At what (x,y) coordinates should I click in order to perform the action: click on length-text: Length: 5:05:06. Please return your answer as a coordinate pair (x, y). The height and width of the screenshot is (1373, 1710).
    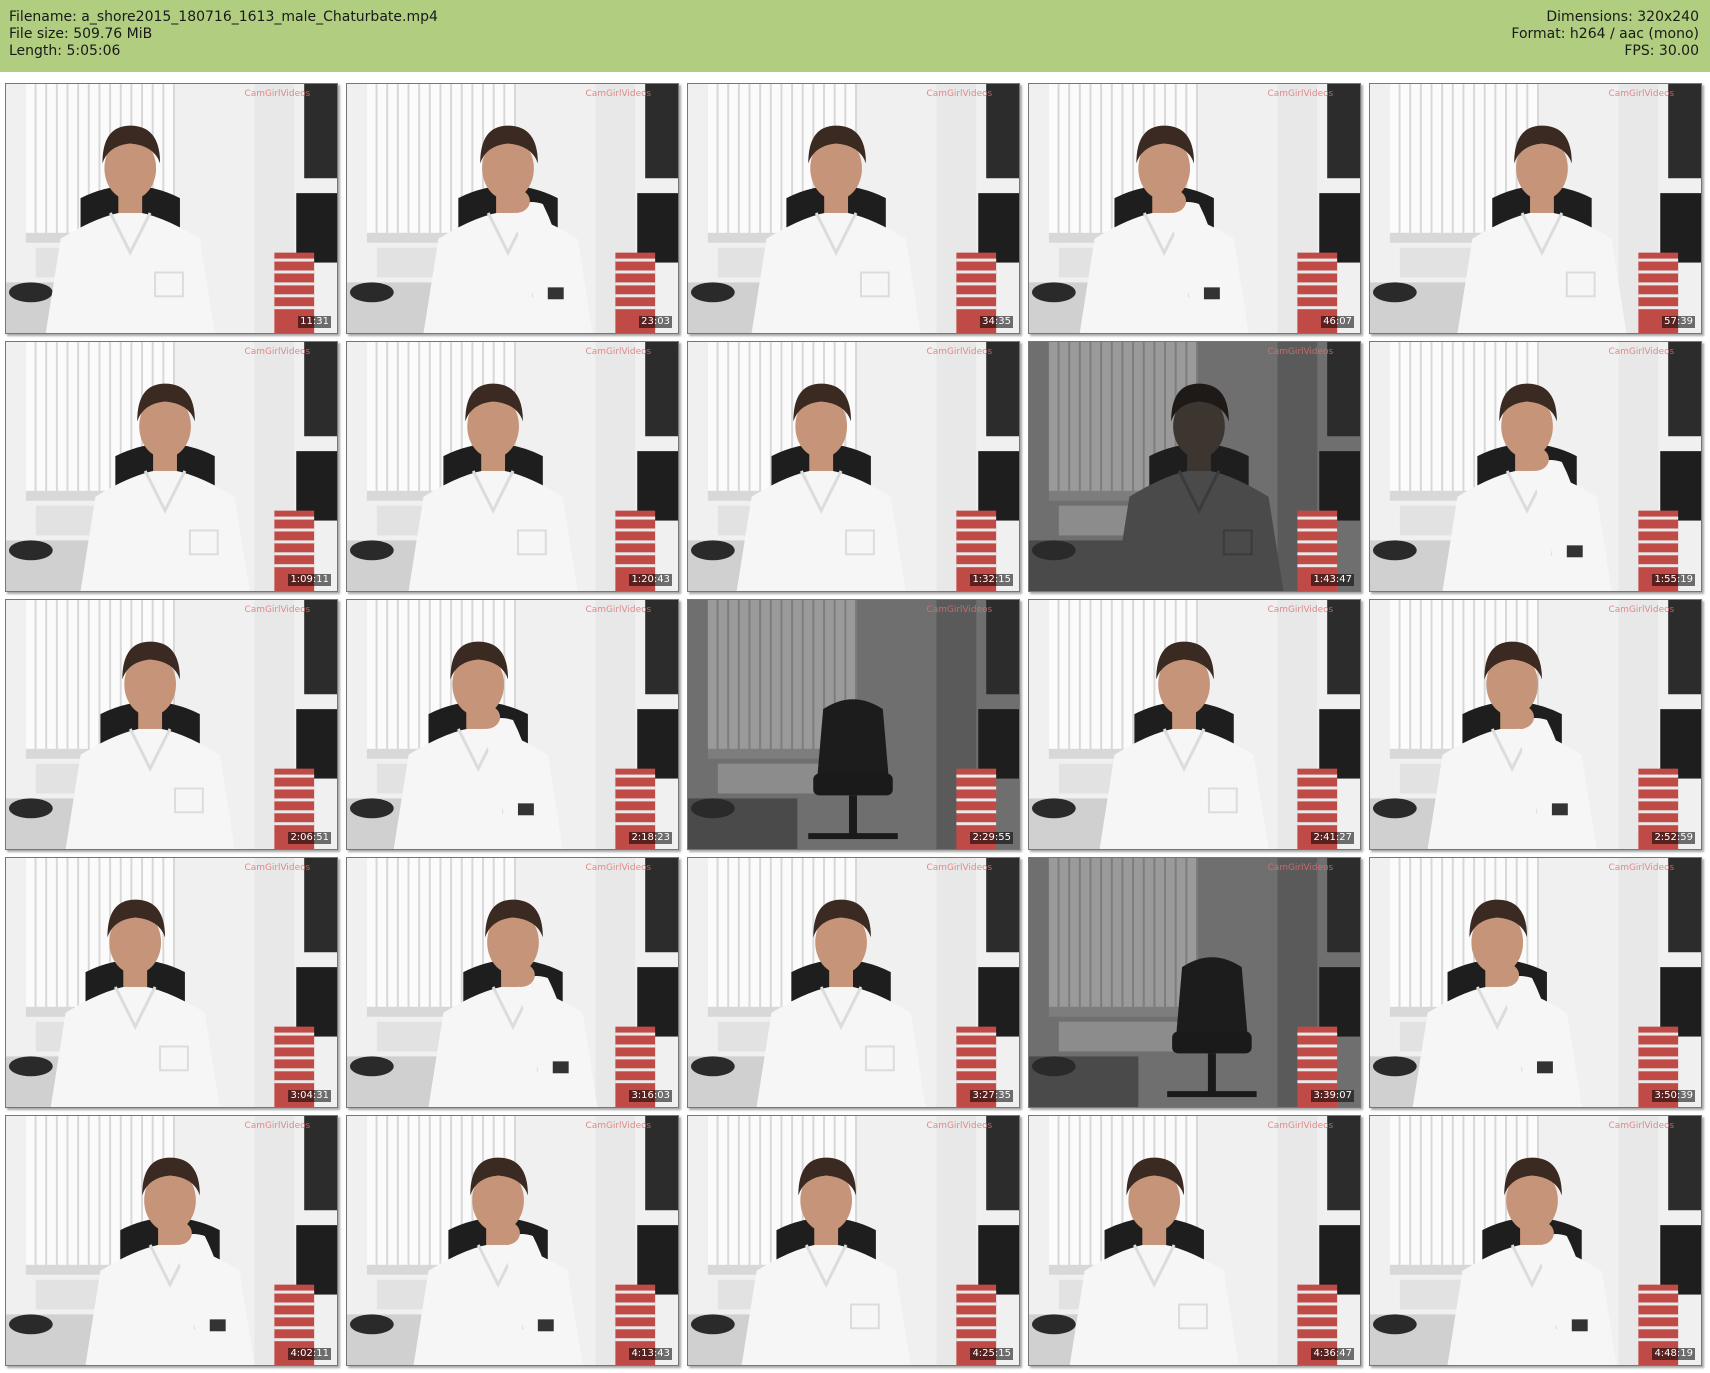
    Looking at the image, I should click on (65, 51).